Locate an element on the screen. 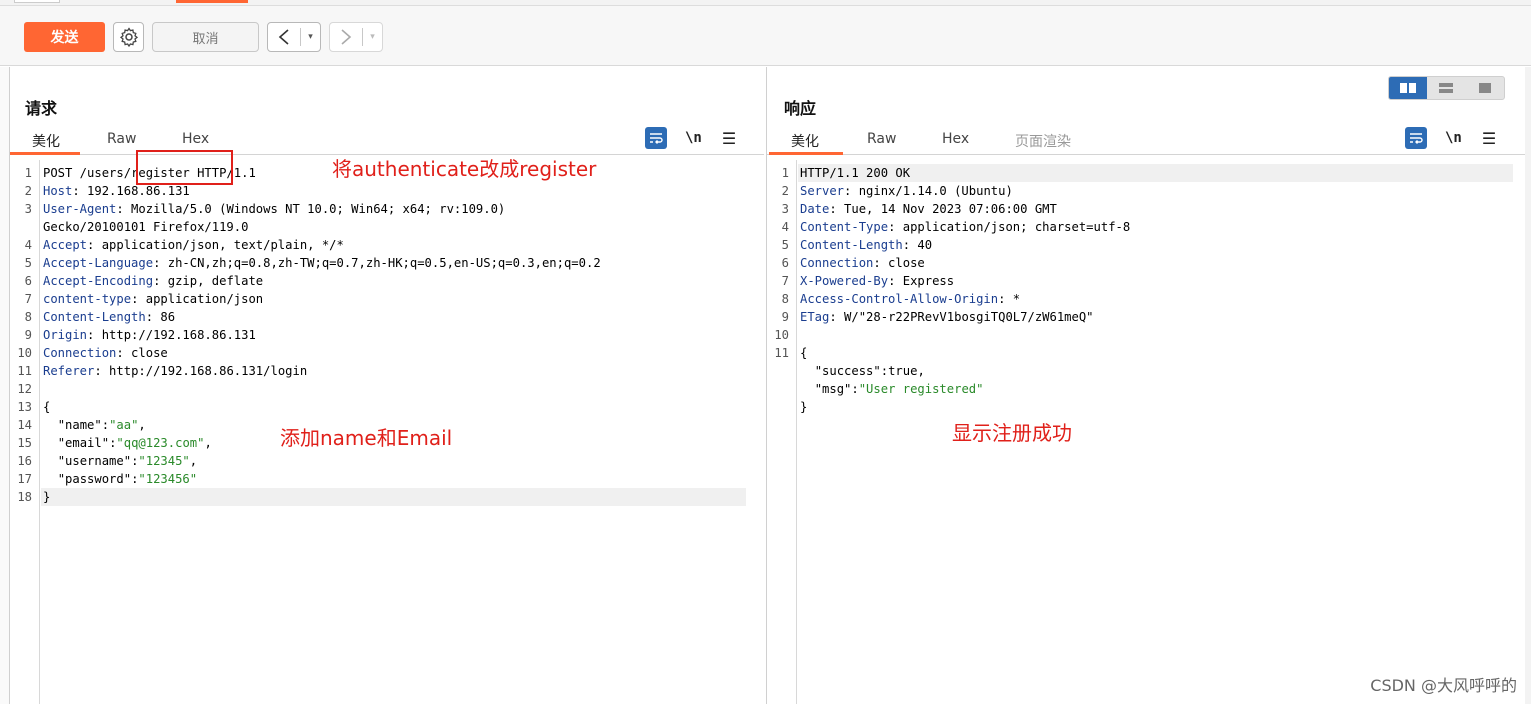  line-number: 2 is located at coordinates (785, 191).